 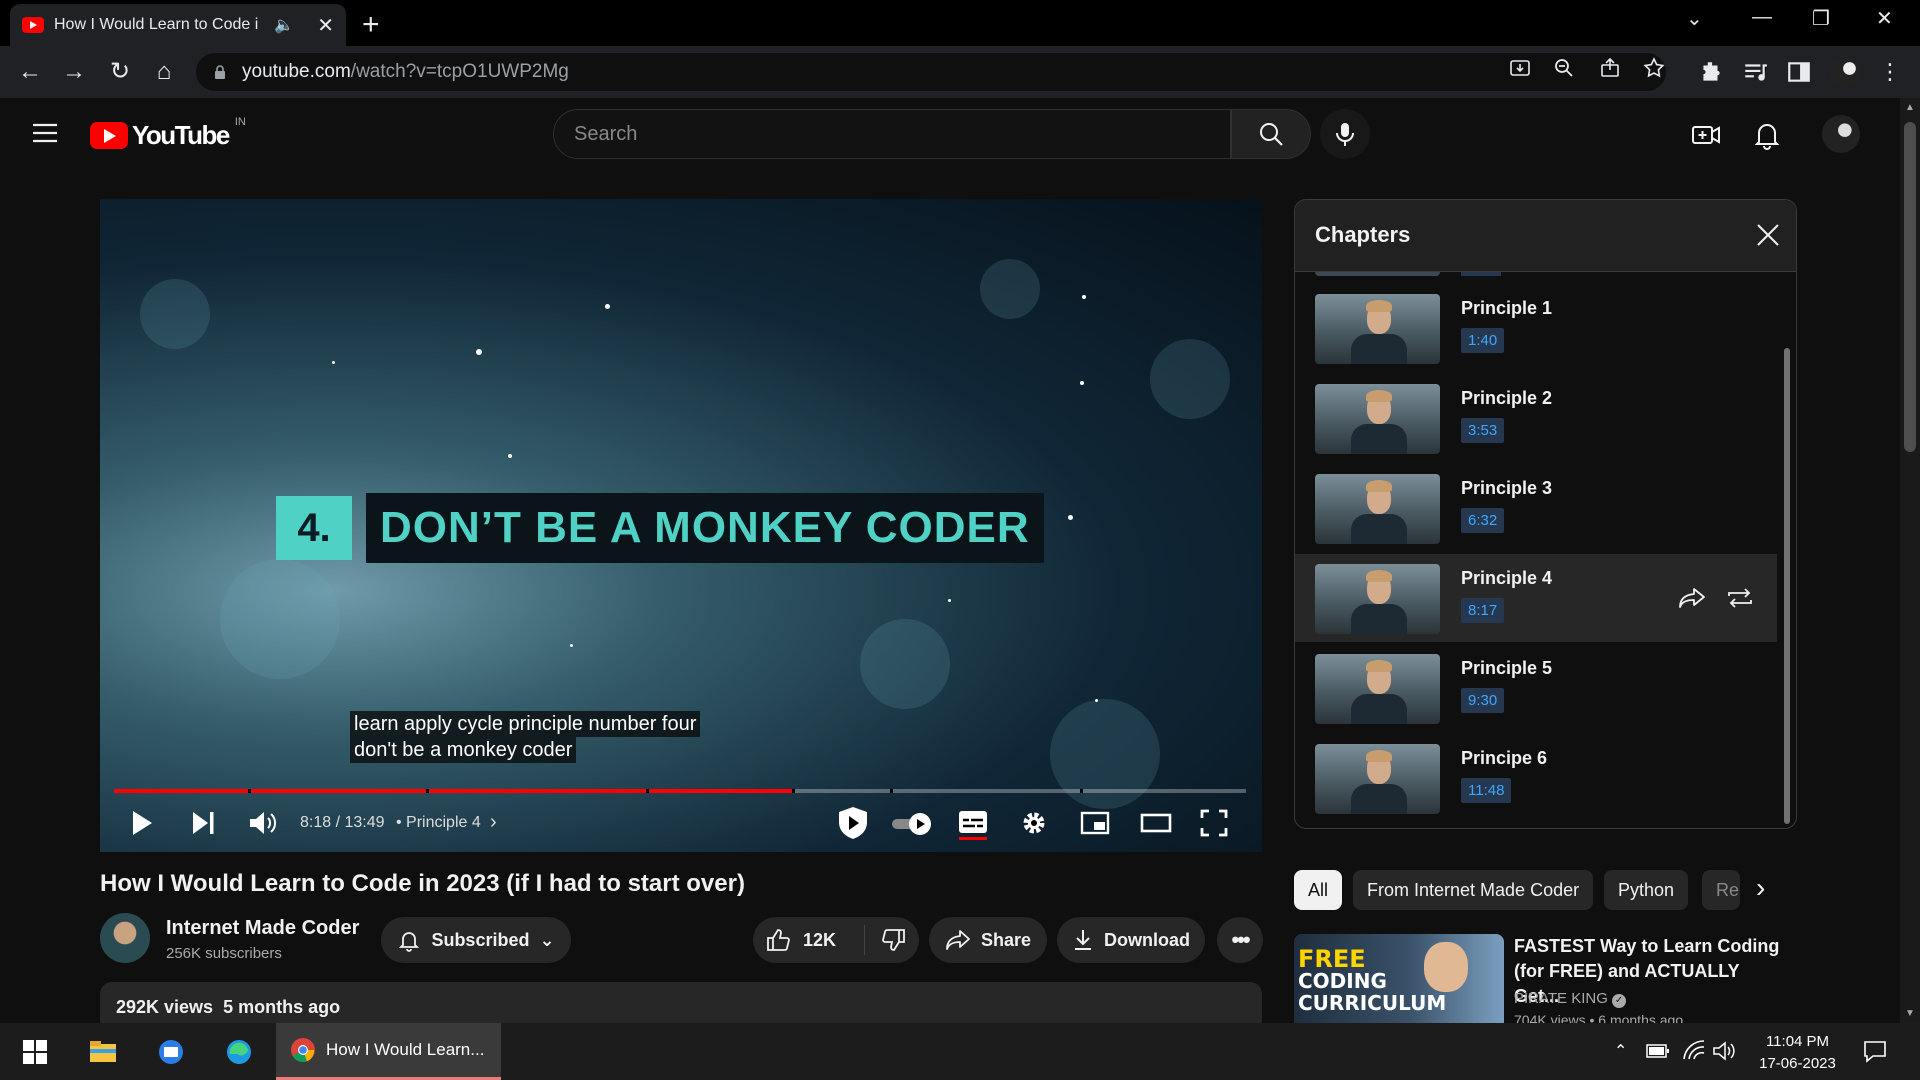 I want to click on tray-overflow-chevron-icon: ⌃, so click(x=1620, y=1051).